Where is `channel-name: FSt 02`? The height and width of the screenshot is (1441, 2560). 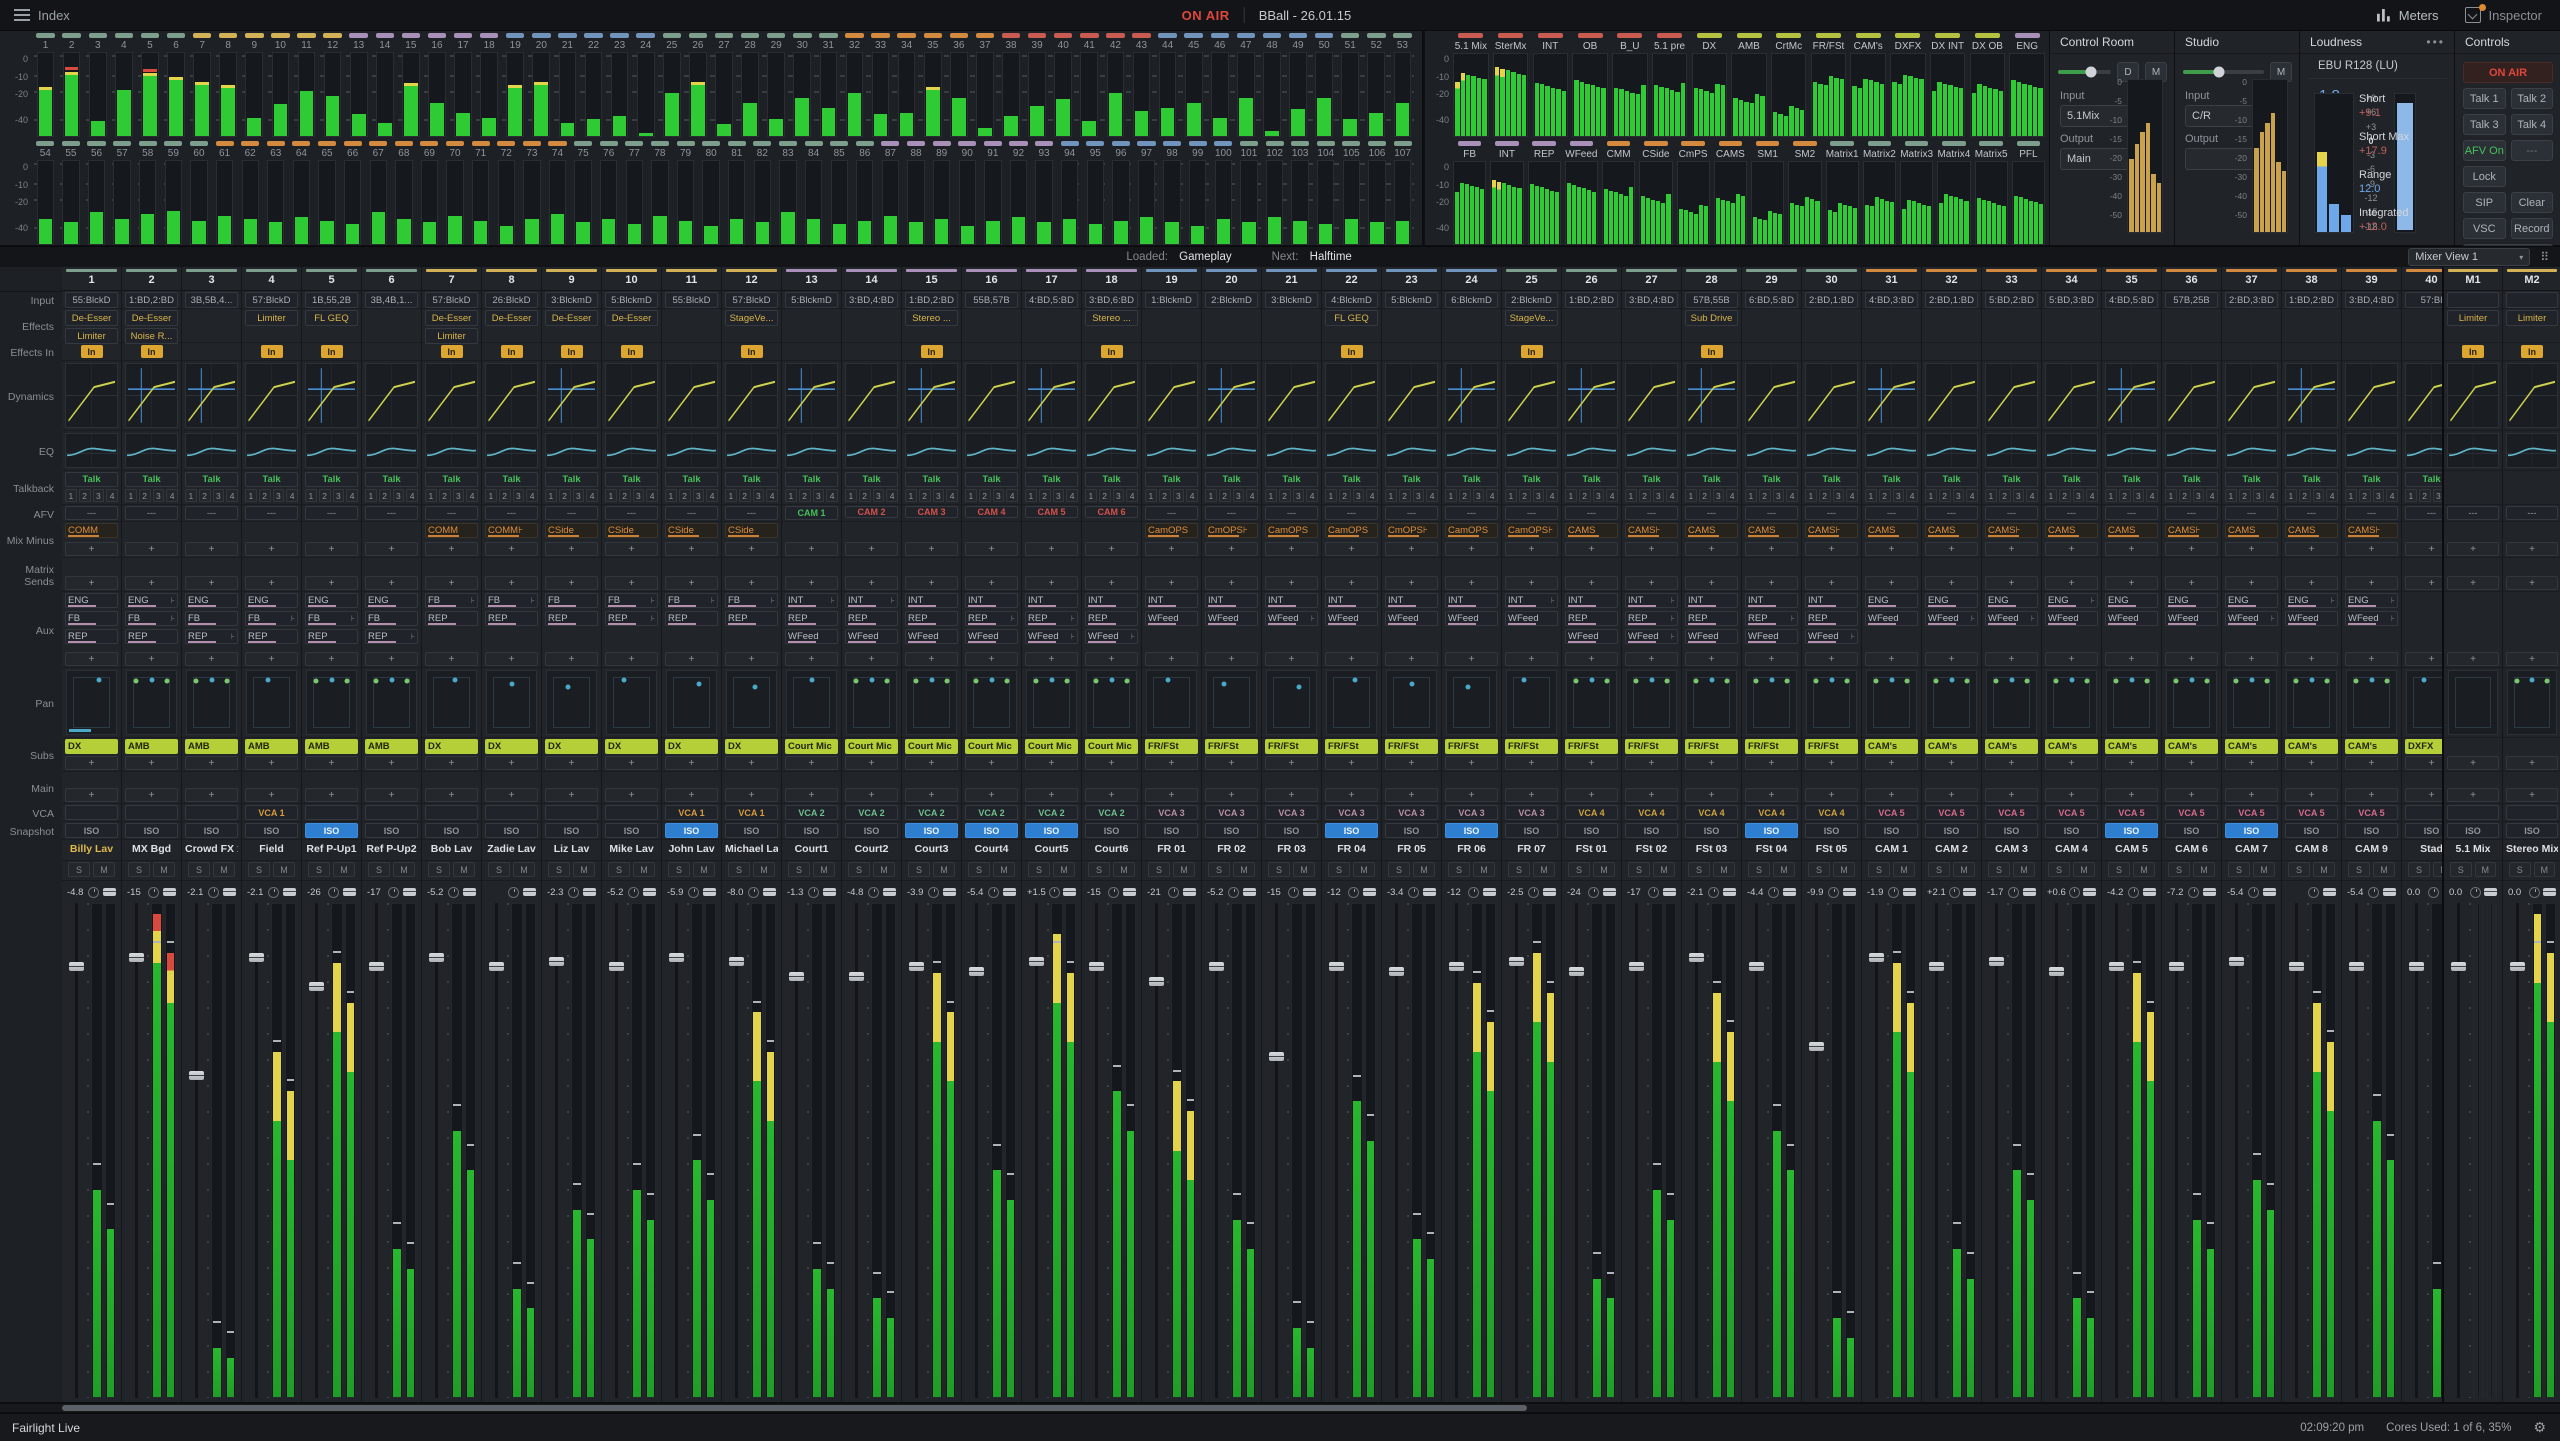
channel-name: FSt 02 is located at coordinates (1651, 849).